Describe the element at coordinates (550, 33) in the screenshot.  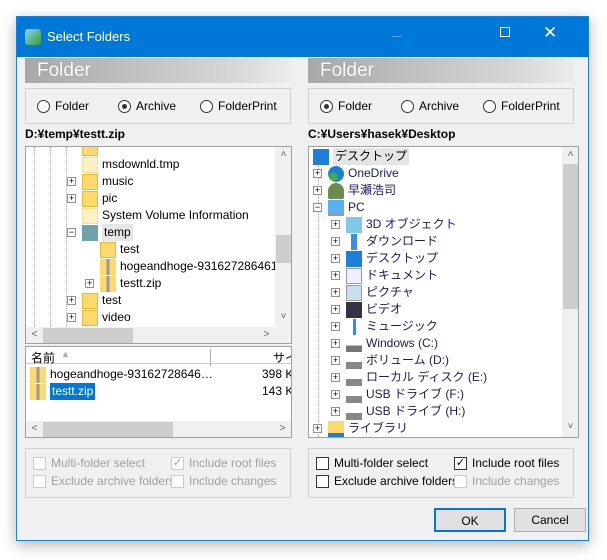
I see `close-button: ✕` at that location.